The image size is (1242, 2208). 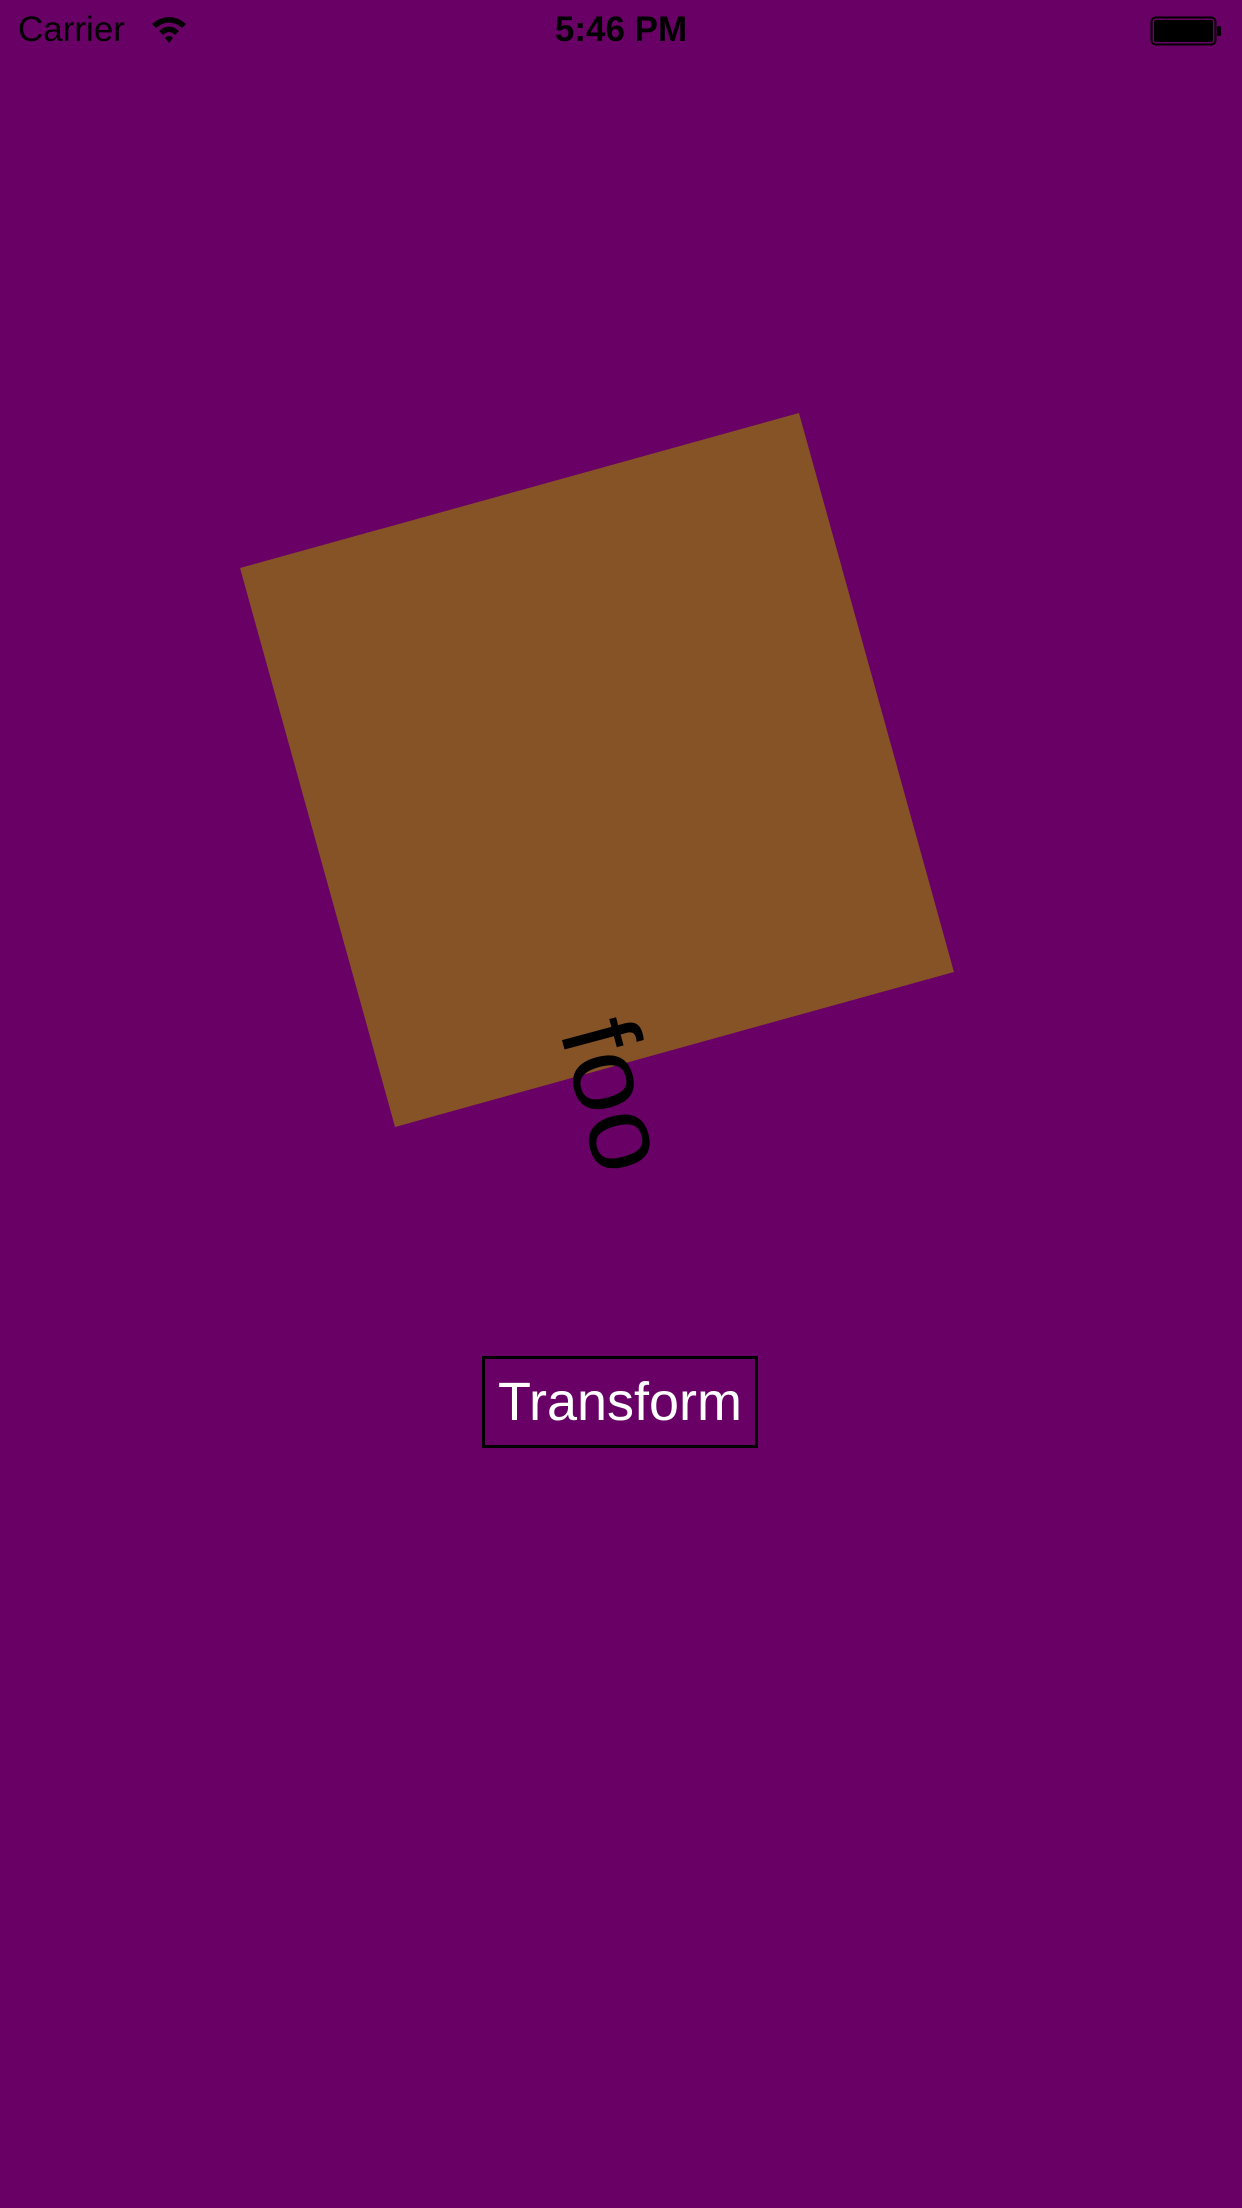 I want to click on status-time: 5:46 PM, so click(x=621, y=29).